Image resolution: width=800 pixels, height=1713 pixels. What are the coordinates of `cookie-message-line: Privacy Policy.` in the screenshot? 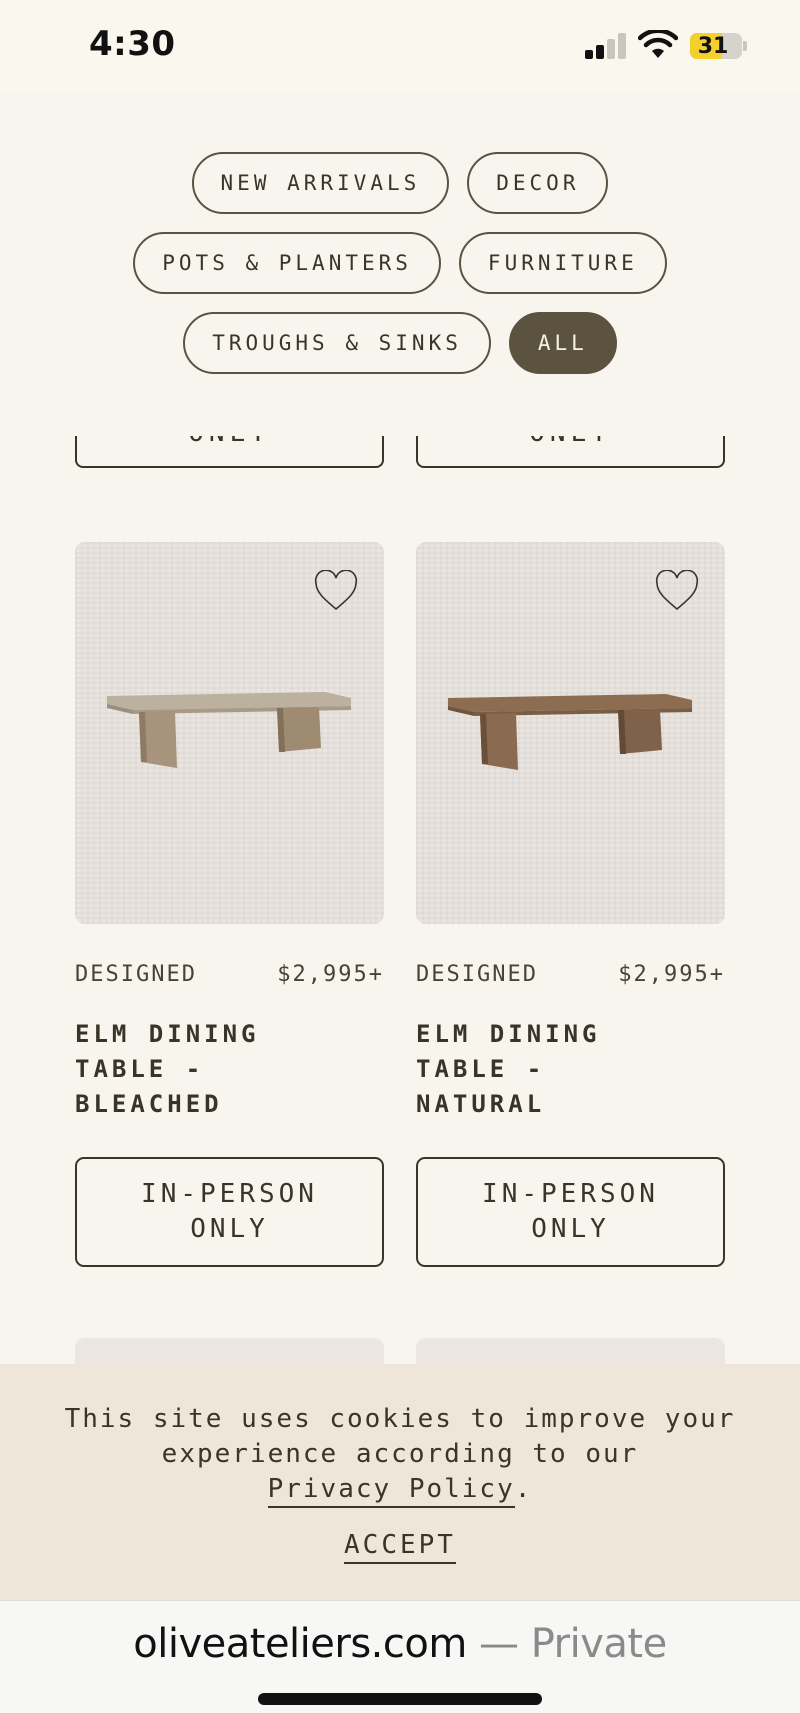 It's located at (400, 1490).